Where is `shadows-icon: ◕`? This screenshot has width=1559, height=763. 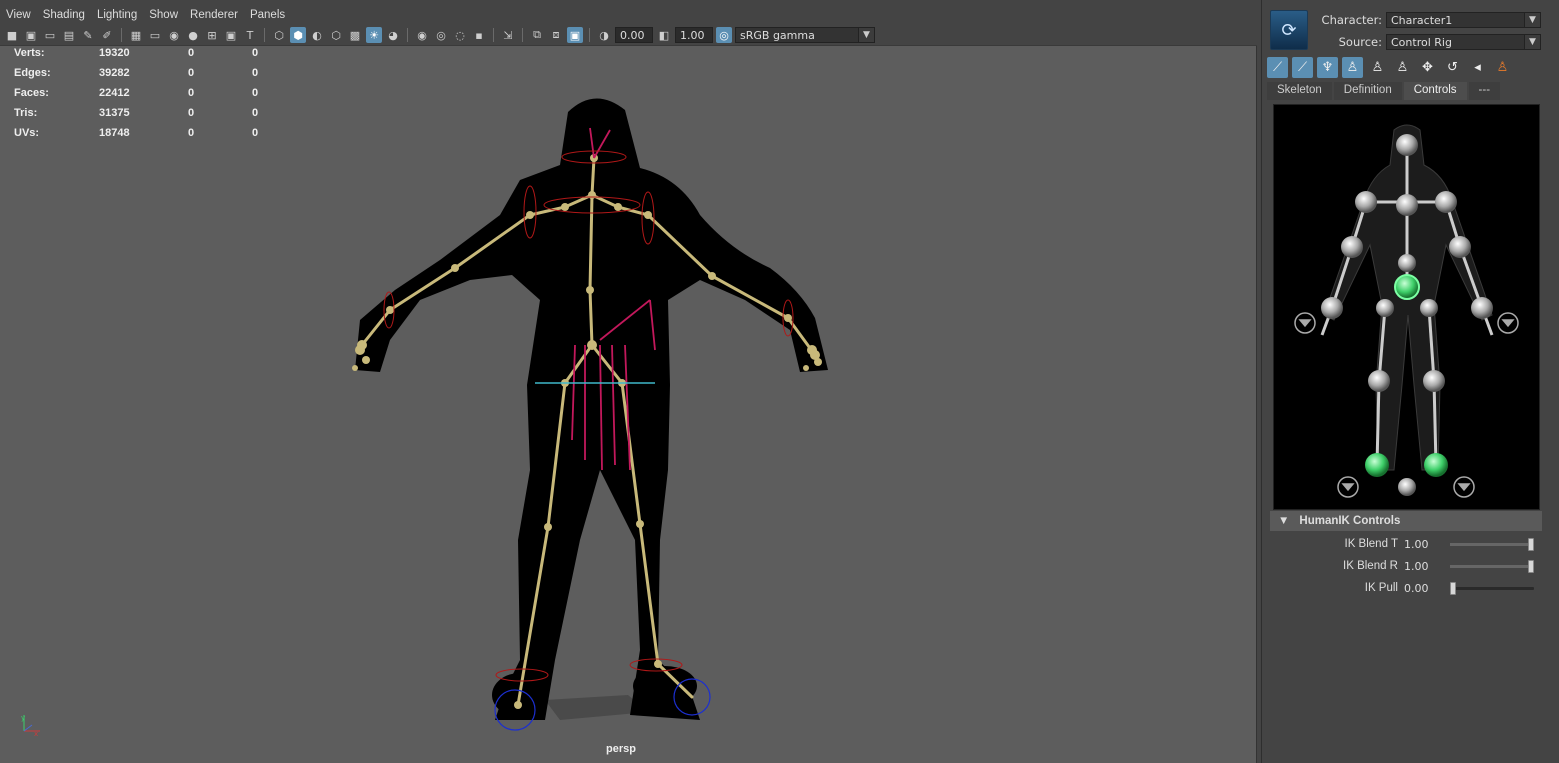 shadows-icon: ◕ is located at coordinates (393, 35).